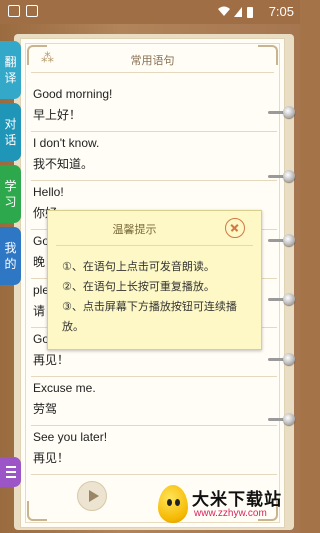 The width and height of the screenshot is (320, 533). I want to click on signal-battery-icons, so click(235, 12).